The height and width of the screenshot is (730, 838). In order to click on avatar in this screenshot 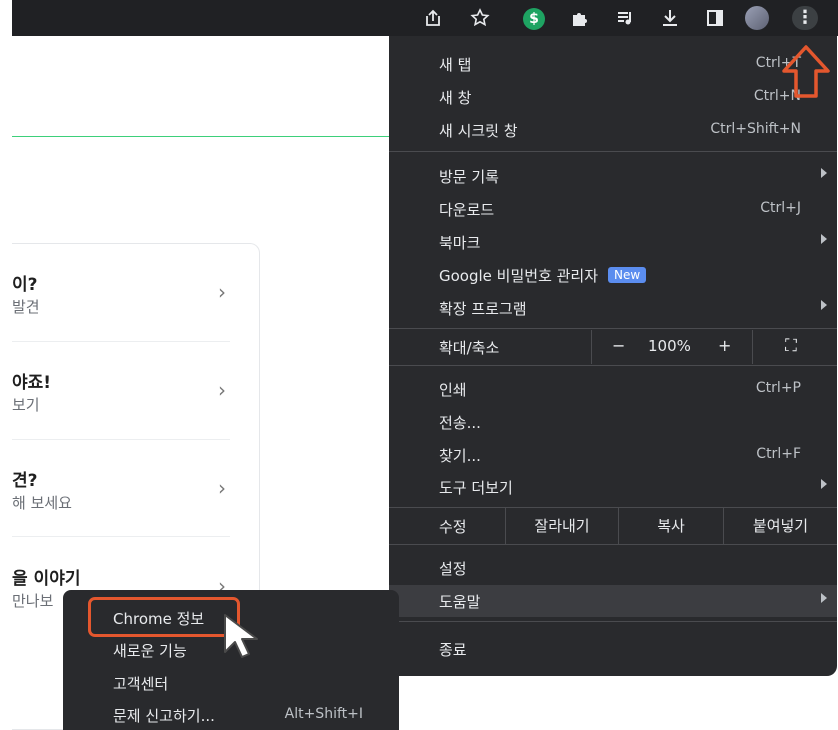, I will do `click(757, 18)`.